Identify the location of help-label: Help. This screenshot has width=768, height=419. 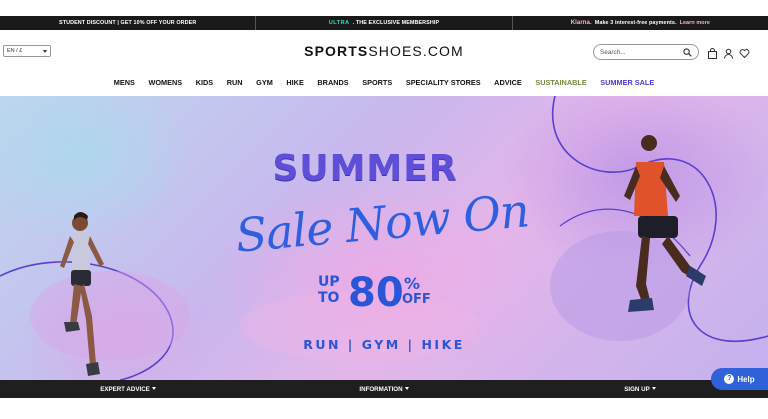
(746, 379).